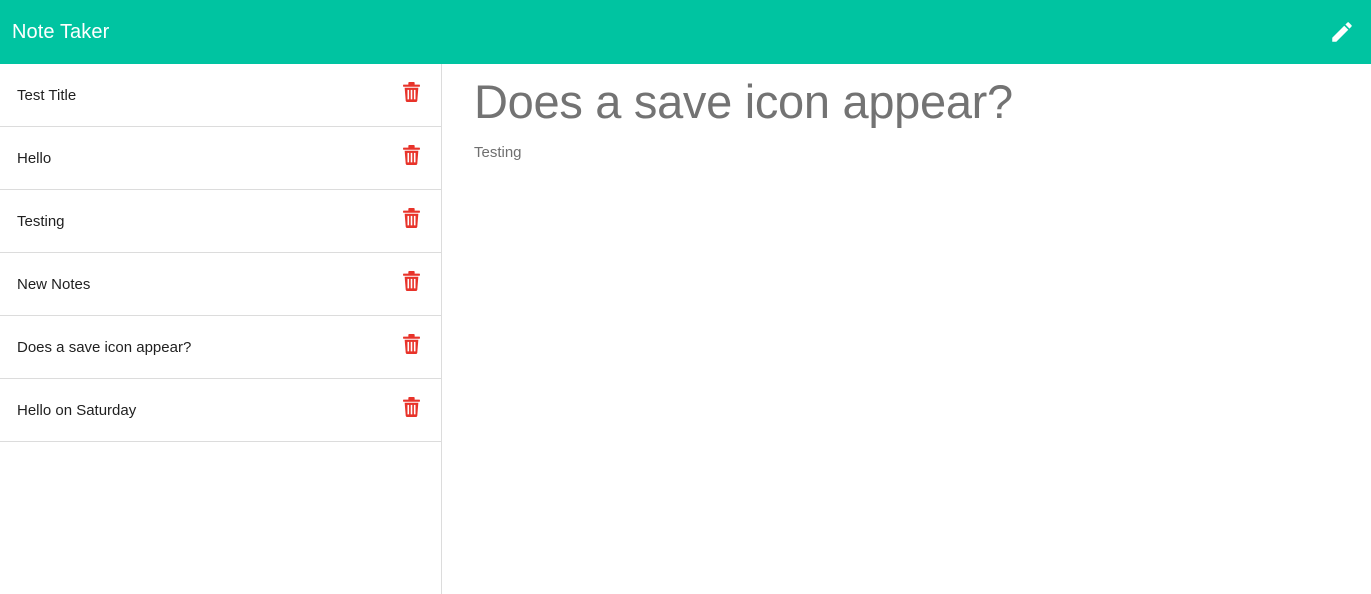 The width and height of the screenshot is (1371, 594). Describe the element at coordinates (220, 158) in the screenshot. I see `list-item: Hello` at that location.